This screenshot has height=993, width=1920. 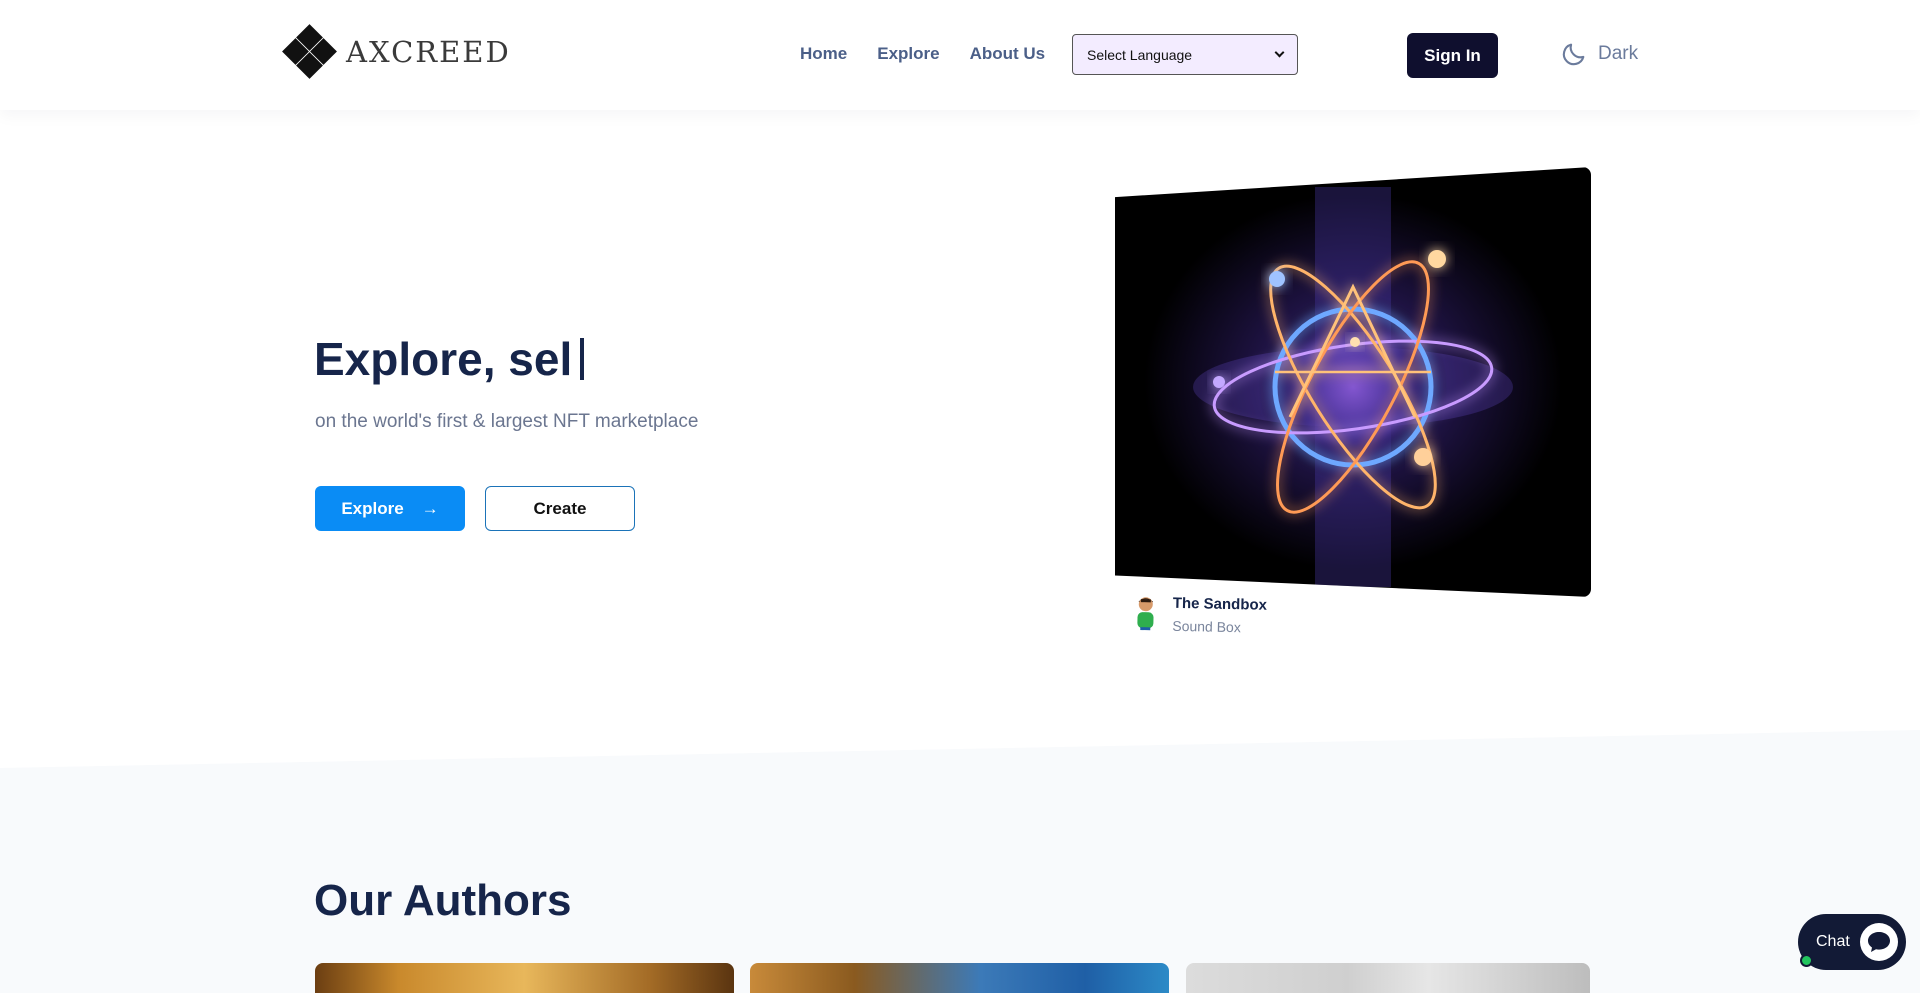 I want to click on theme-toggle-label: Dark, so click(x=1618, y=53).